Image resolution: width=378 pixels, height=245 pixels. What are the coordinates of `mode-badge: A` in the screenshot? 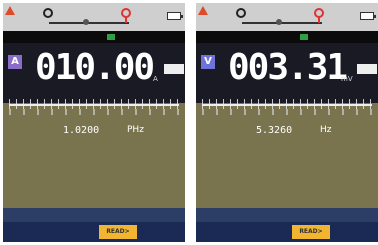 It's located at (15, 62).